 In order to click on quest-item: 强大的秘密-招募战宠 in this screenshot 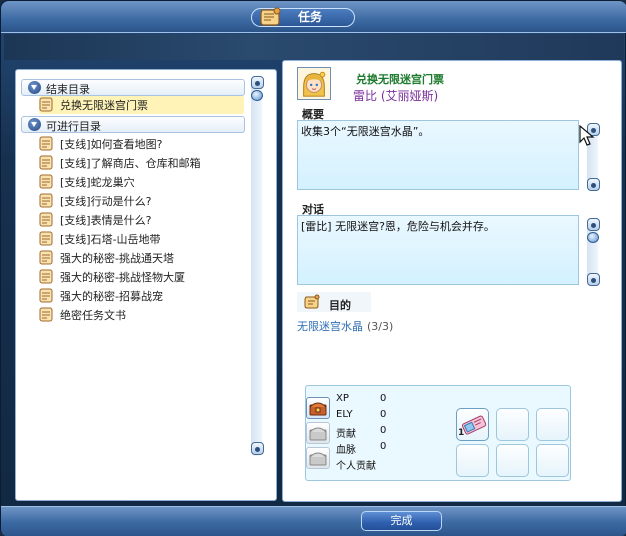, I will do `click(141, 296)`.